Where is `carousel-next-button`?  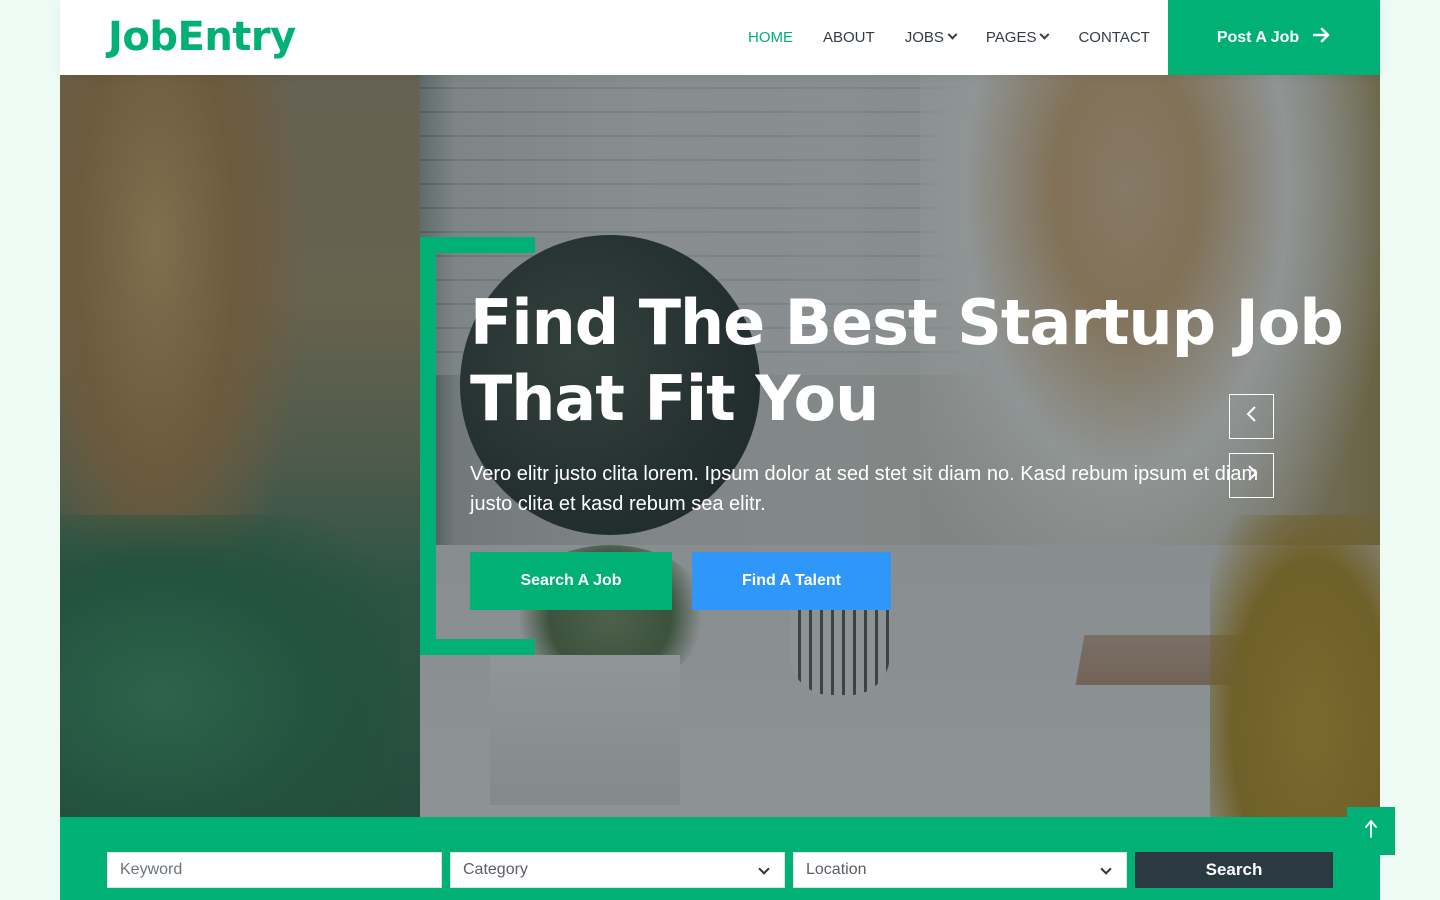 carousel-next-button is located at coordinates (1251, 475).